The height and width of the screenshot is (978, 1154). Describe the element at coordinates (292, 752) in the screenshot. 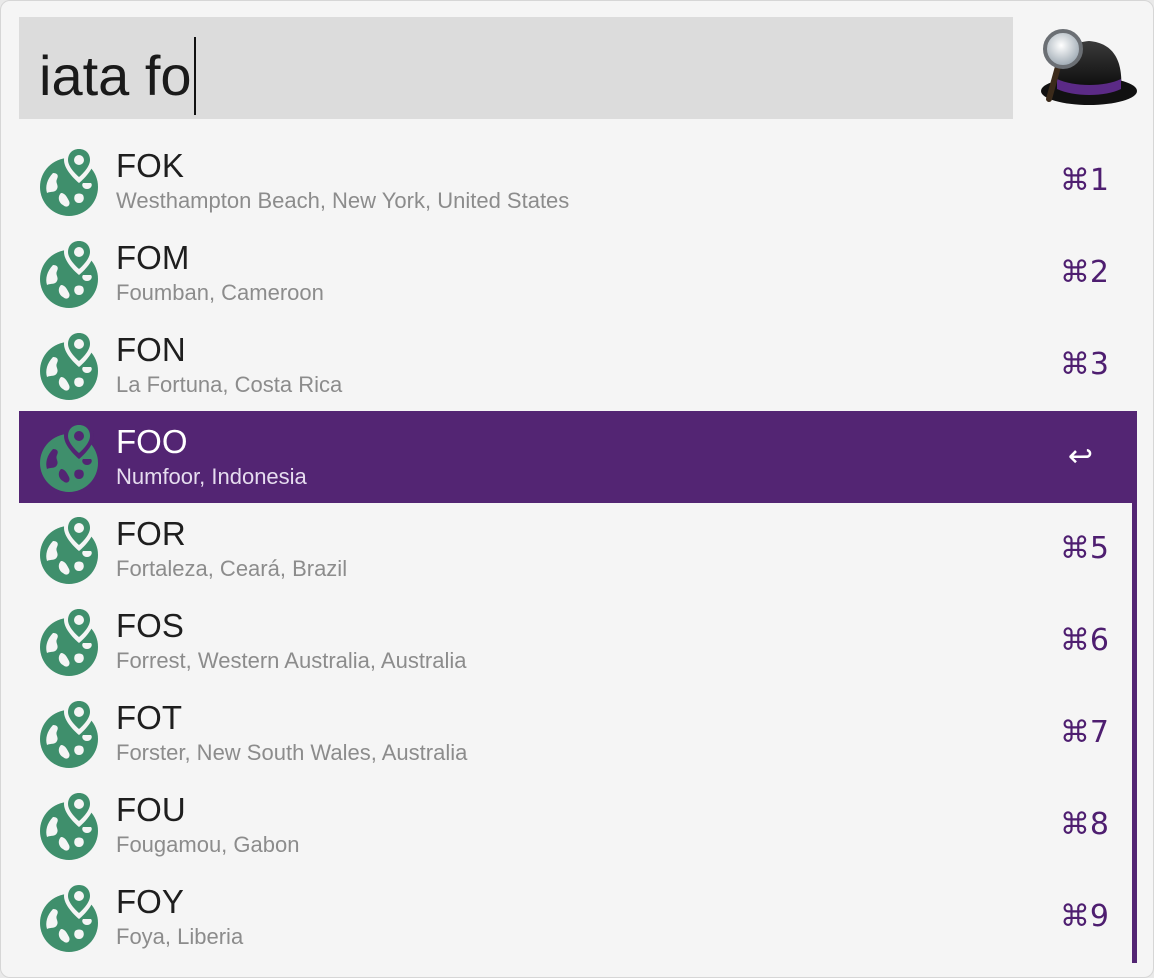

I see `result-subtitle: Forster, New South Wales, Australia` at that location.